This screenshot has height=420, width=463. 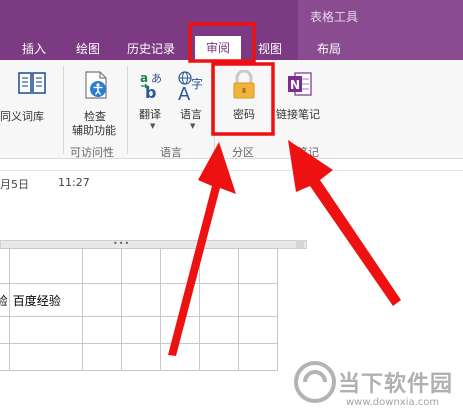 I want to click on arrow-to-password, so click(x=202, y=249).